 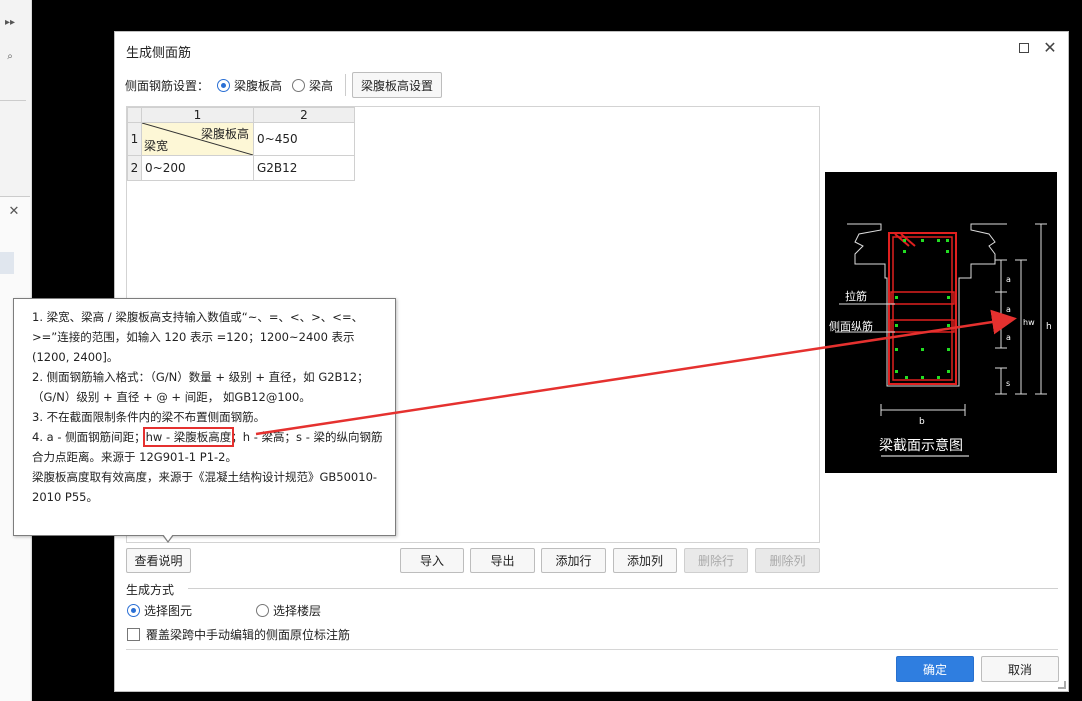 I want to click on hw-definition-highlight: hw - 梁腹板高度, so click(x=188, y=437).